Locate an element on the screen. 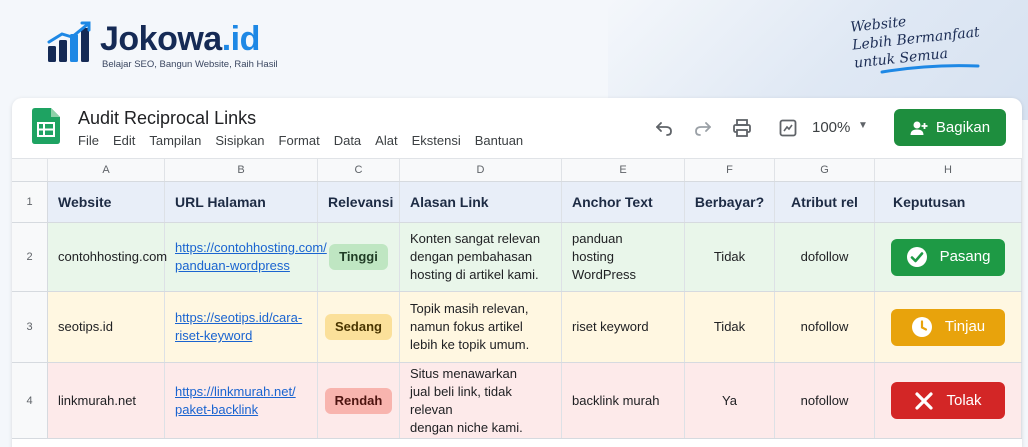 This screenshot has width=1028, height=447. column-header-h: H is located at coordinates (948, 170).